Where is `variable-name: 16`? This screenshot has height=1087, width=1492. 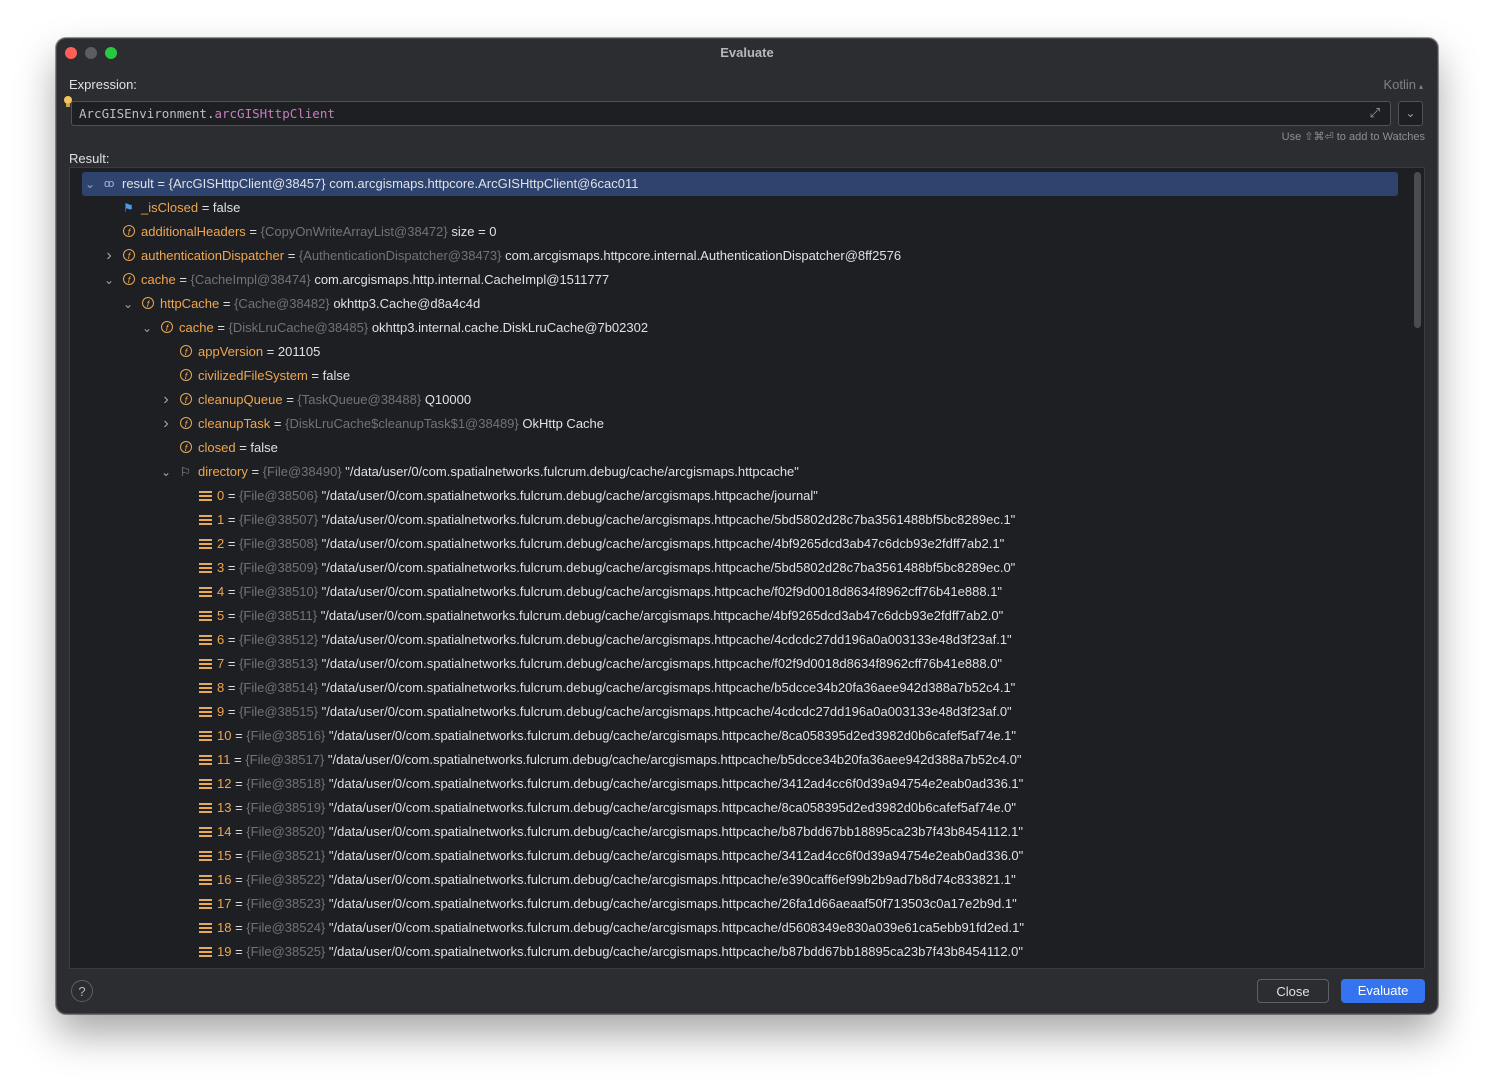
variable-name: 16 is located at coordinates (224, 879).